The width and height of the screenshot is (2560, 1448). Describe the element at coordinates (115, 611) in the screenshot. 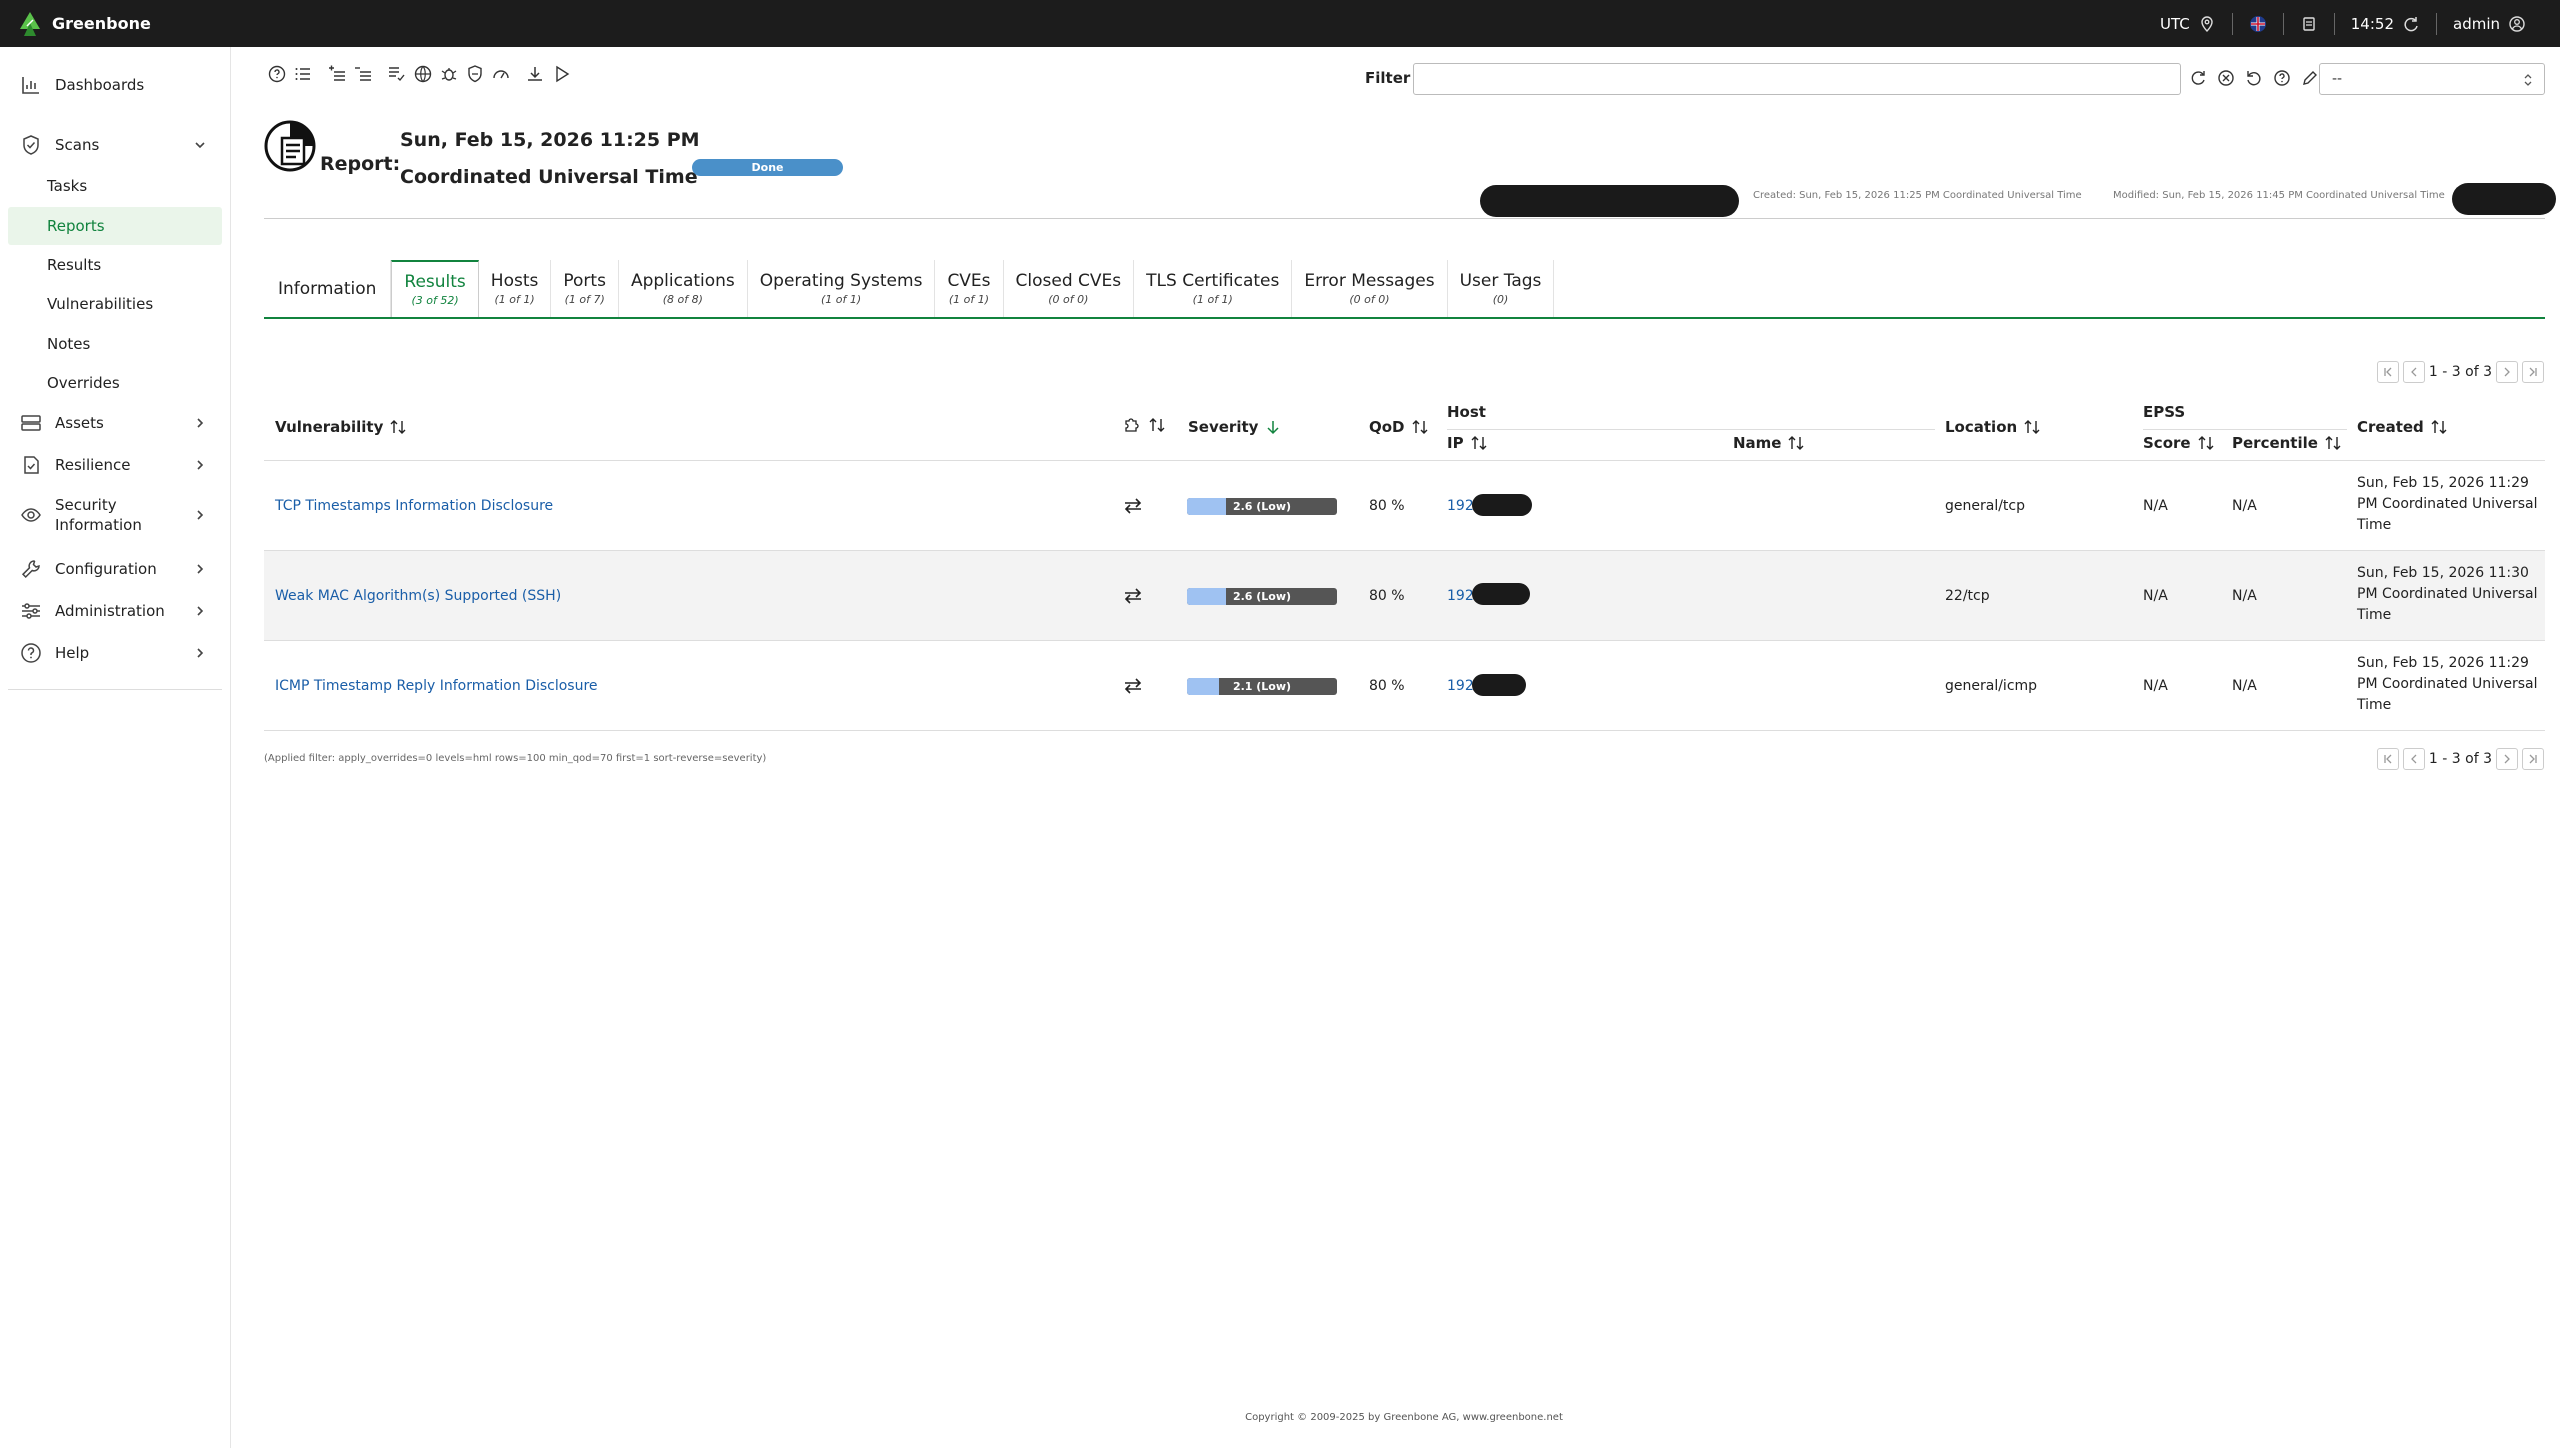

I see `sidebar-item-administration: Administration` at that location.